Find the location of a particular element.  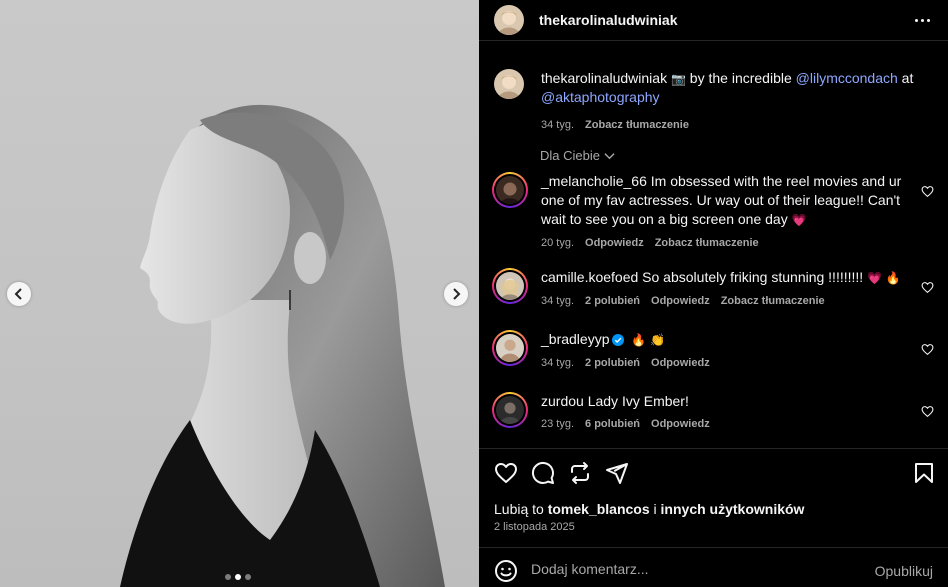

comment-username: _melancholie_66 is located at coordinates (594, 181).